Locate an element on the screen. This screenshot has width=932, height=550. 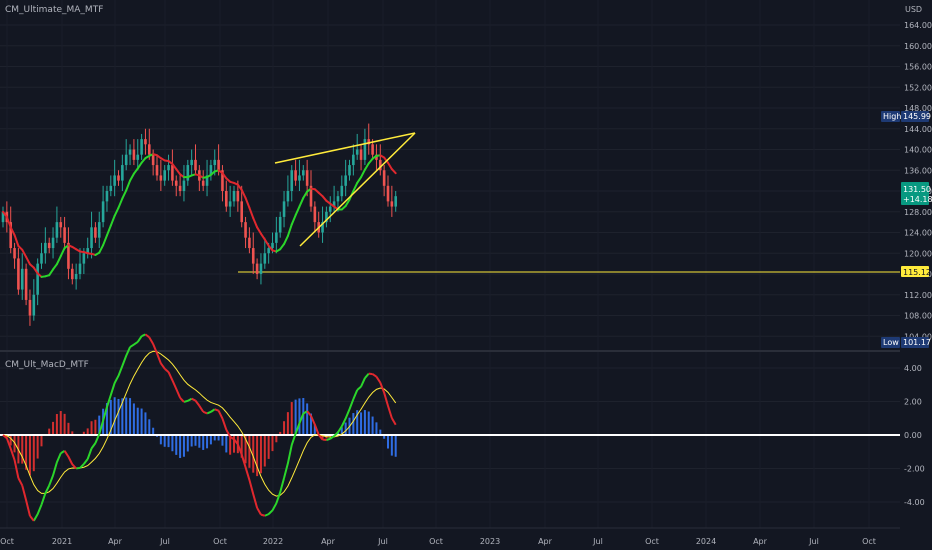
macd-zero-tag: 0.00 is located at coordinates (913, 435).